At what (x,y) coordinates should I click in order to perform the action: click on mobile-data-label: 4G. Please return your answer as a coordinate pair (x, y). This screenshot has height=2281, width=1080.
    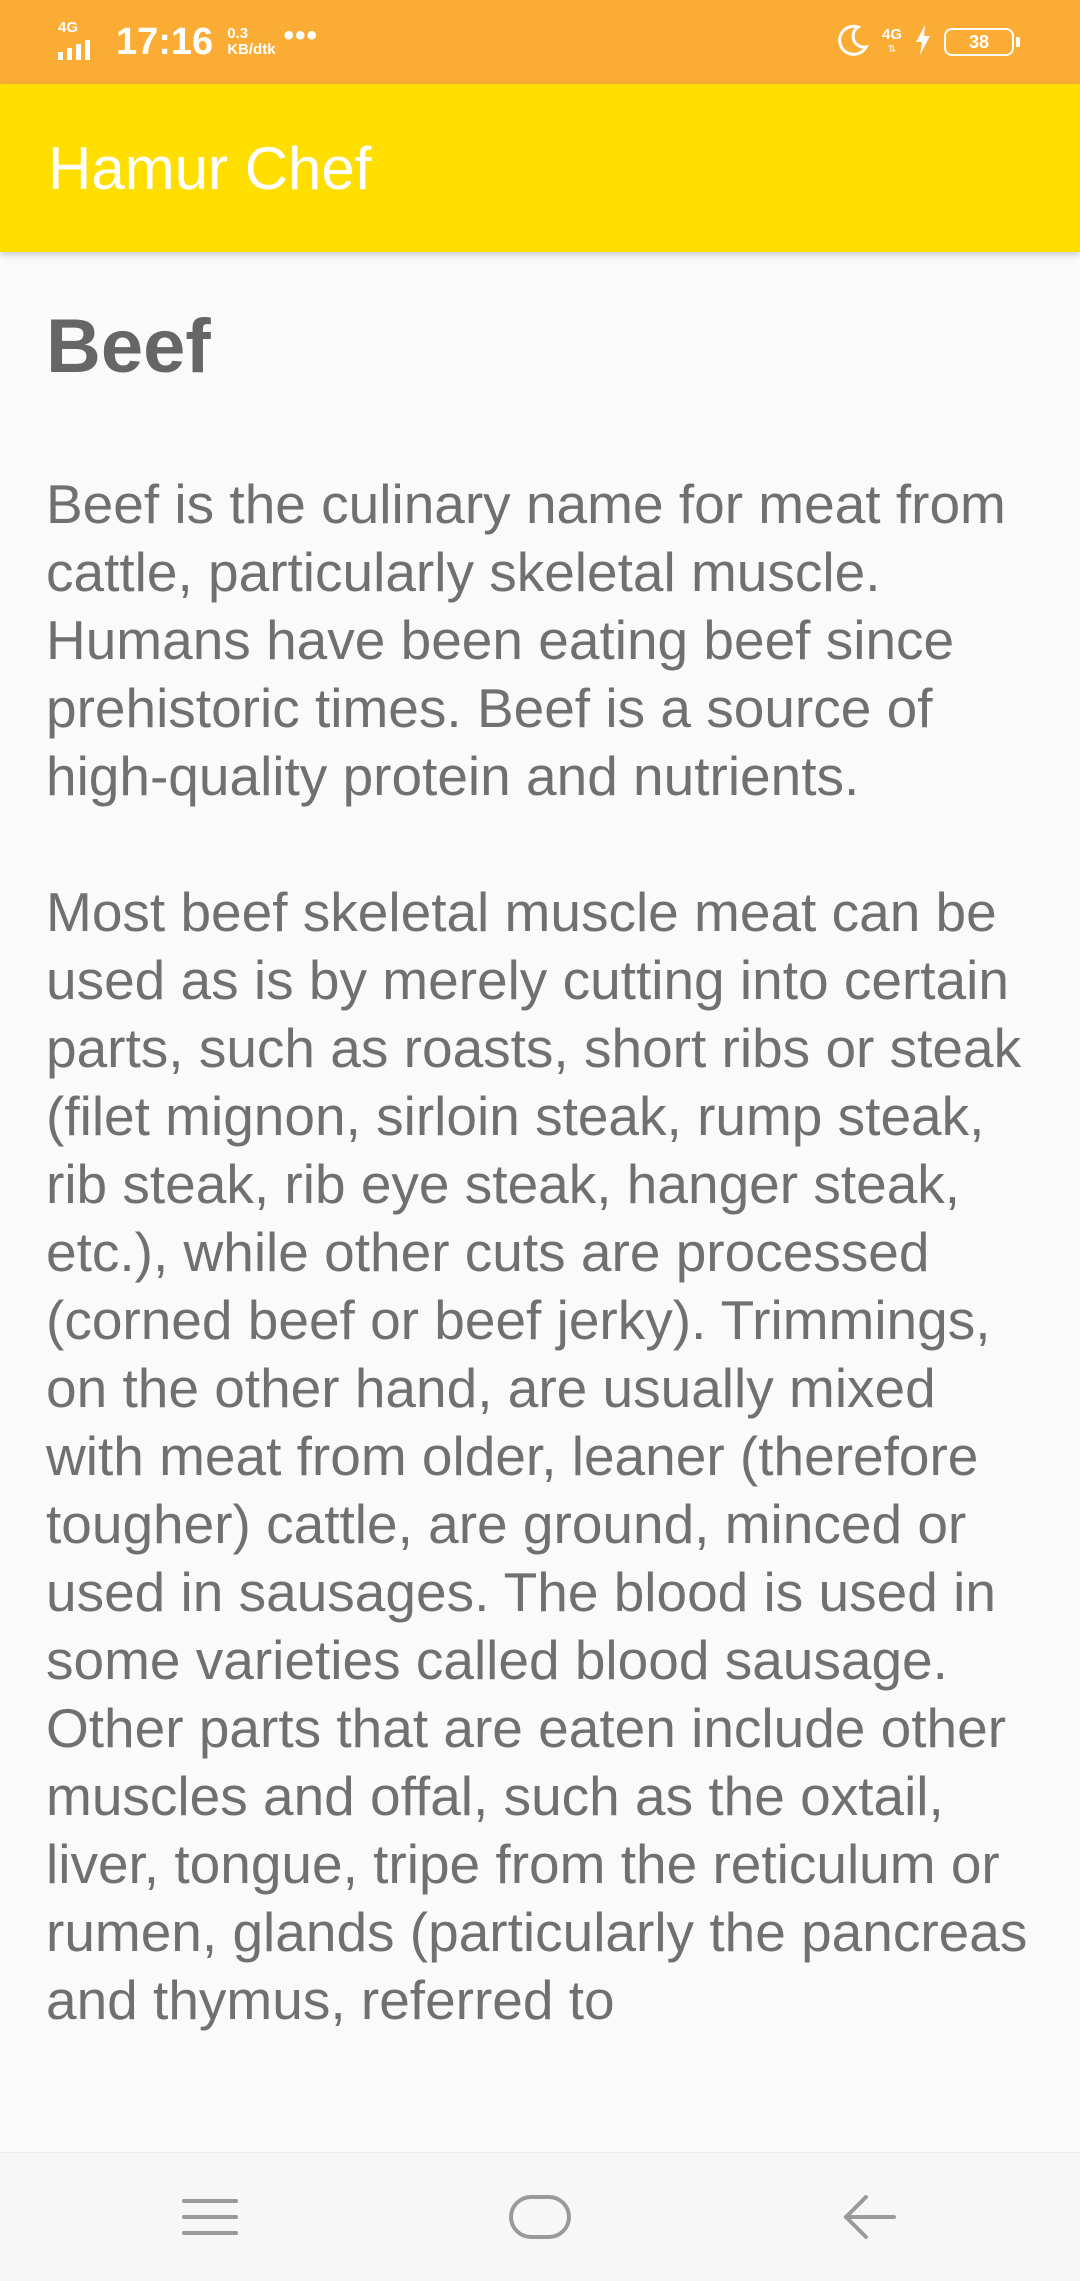
    Looking at the image, I should click on (891, 34).